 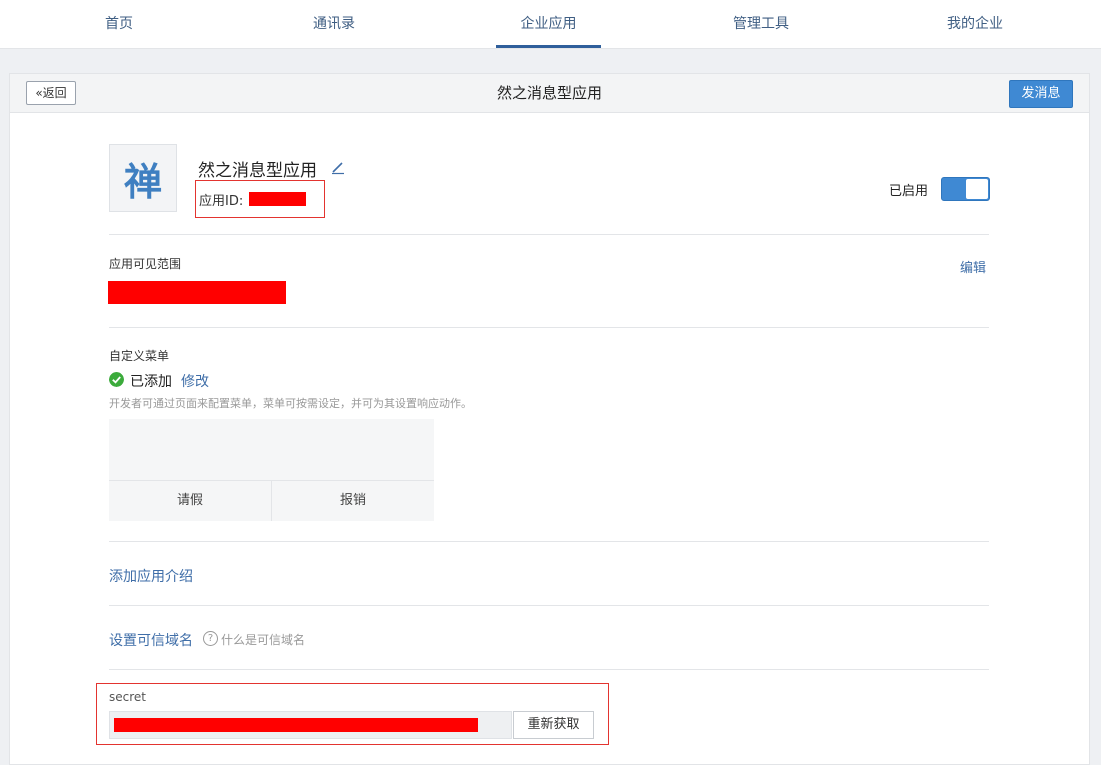 I want to click on menu-modify-link: 修改, so click(x=195, y=381).